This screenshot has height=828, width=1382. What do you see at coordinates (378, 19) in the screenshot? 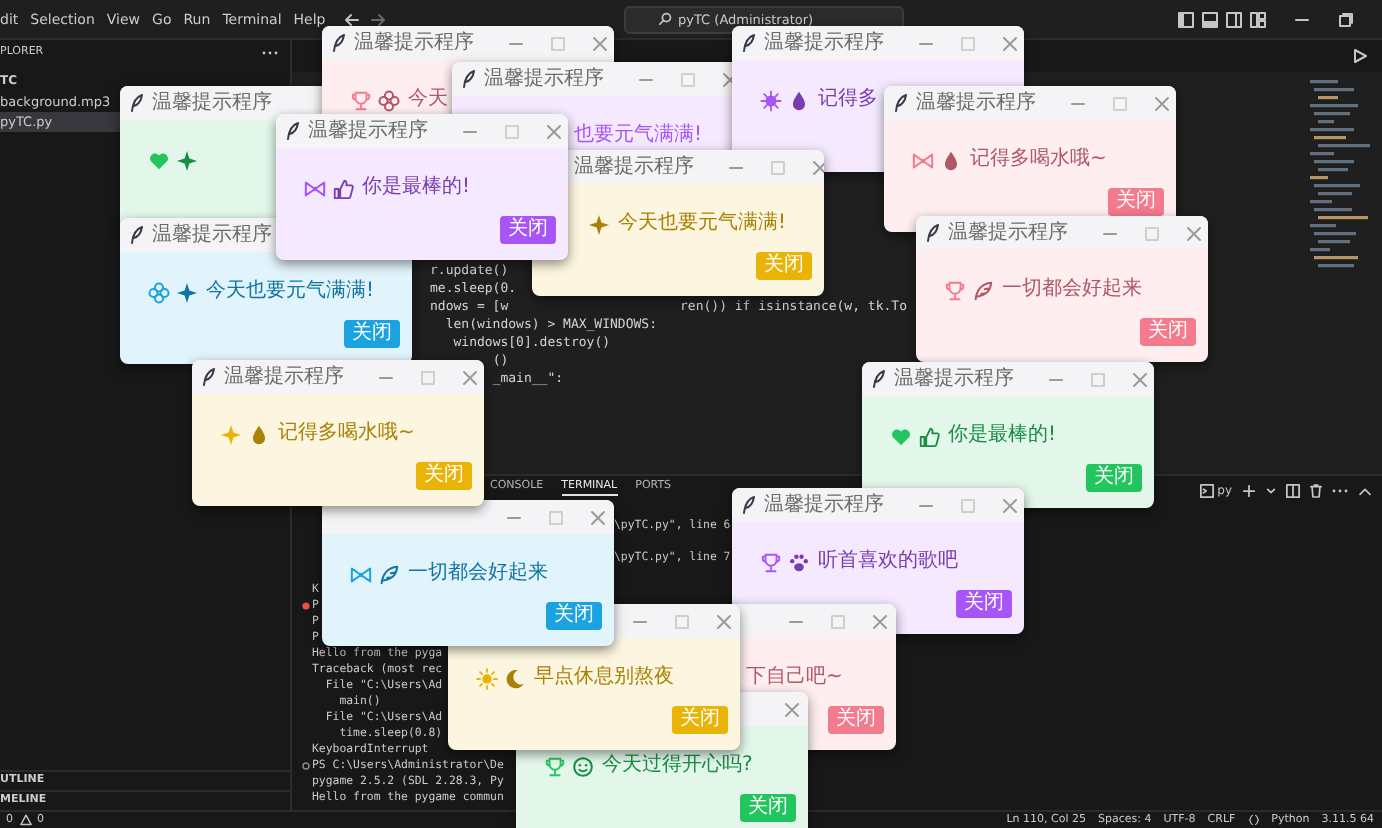
I see `forward-arrow-icon` at bounding box center [378, 19].